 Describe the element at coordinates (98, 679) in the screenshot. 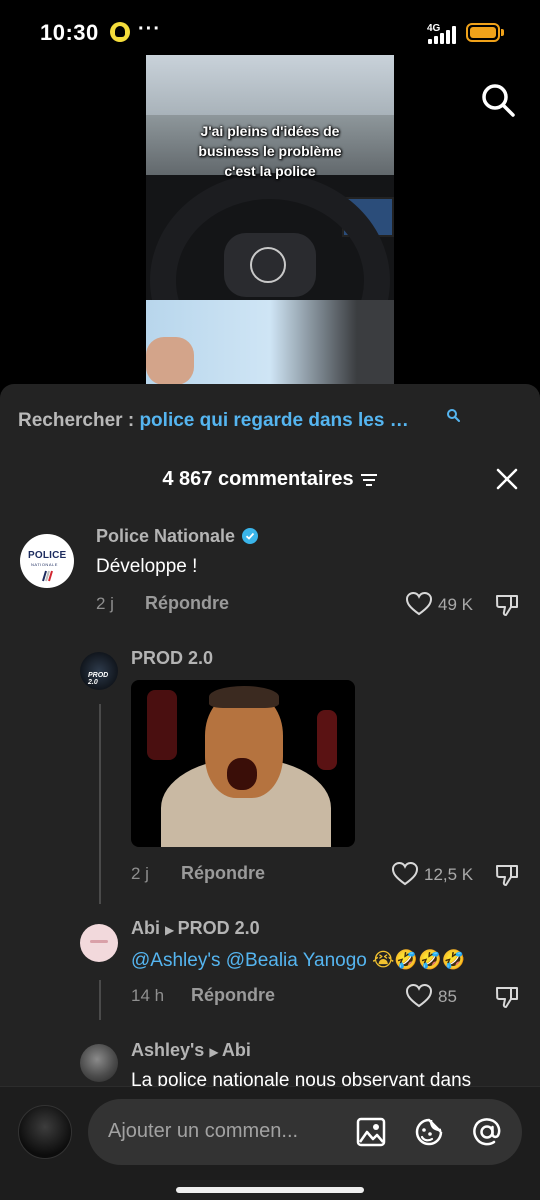

I see `prod-avatar-text: PROD 2.0` at that location.